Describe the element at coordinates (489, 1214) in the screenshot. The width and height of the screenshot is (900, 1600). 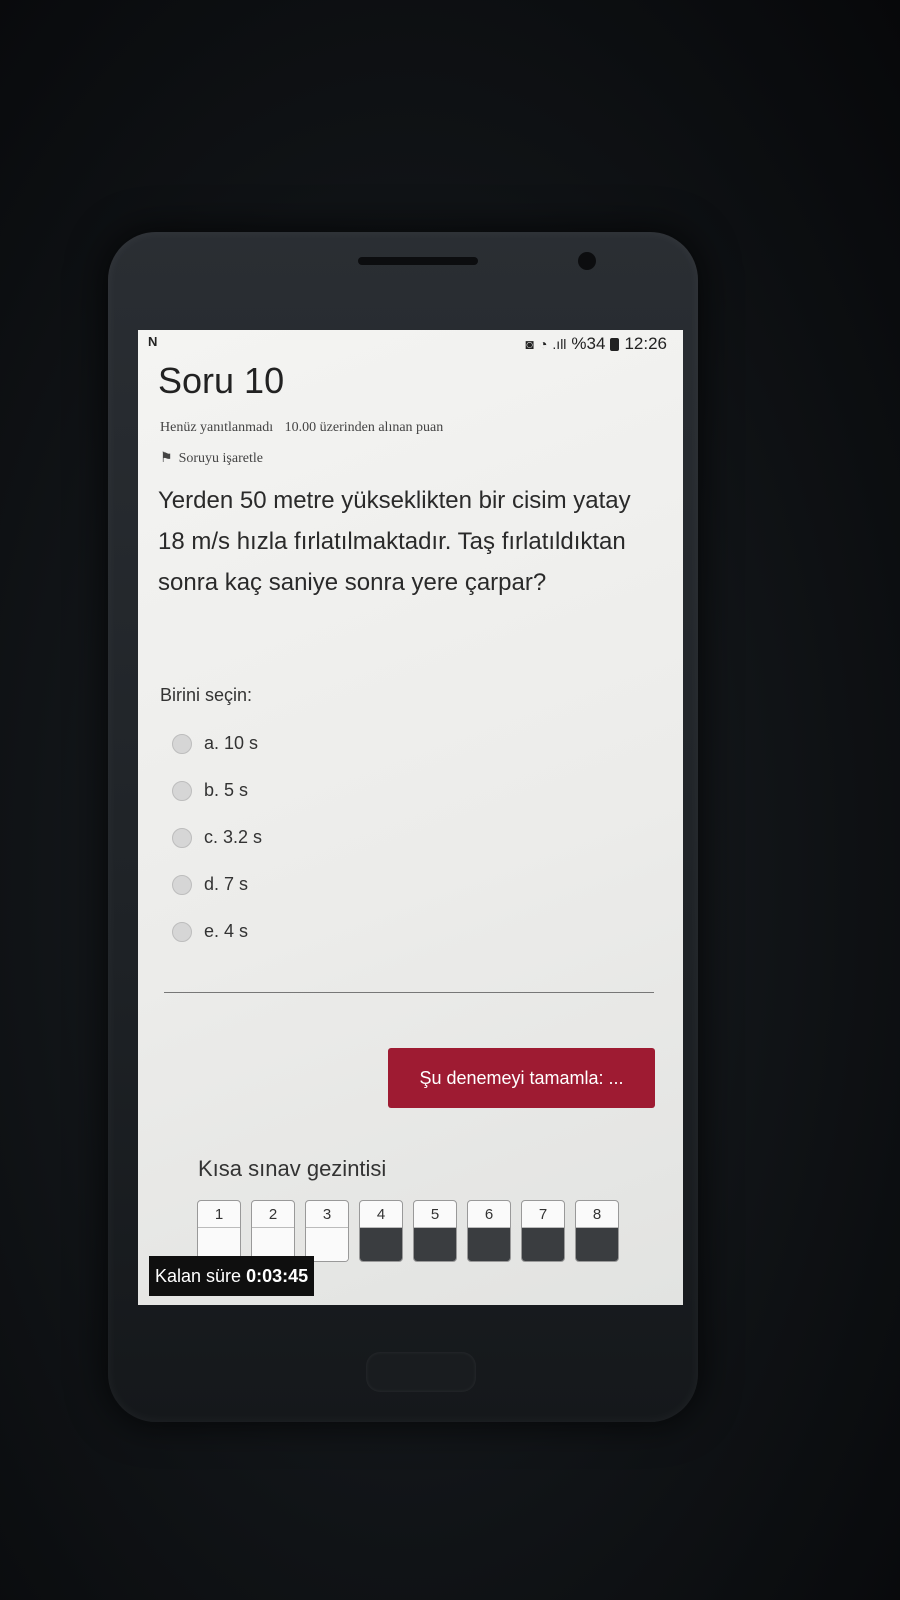
I see `nav-number: 6` at that location.